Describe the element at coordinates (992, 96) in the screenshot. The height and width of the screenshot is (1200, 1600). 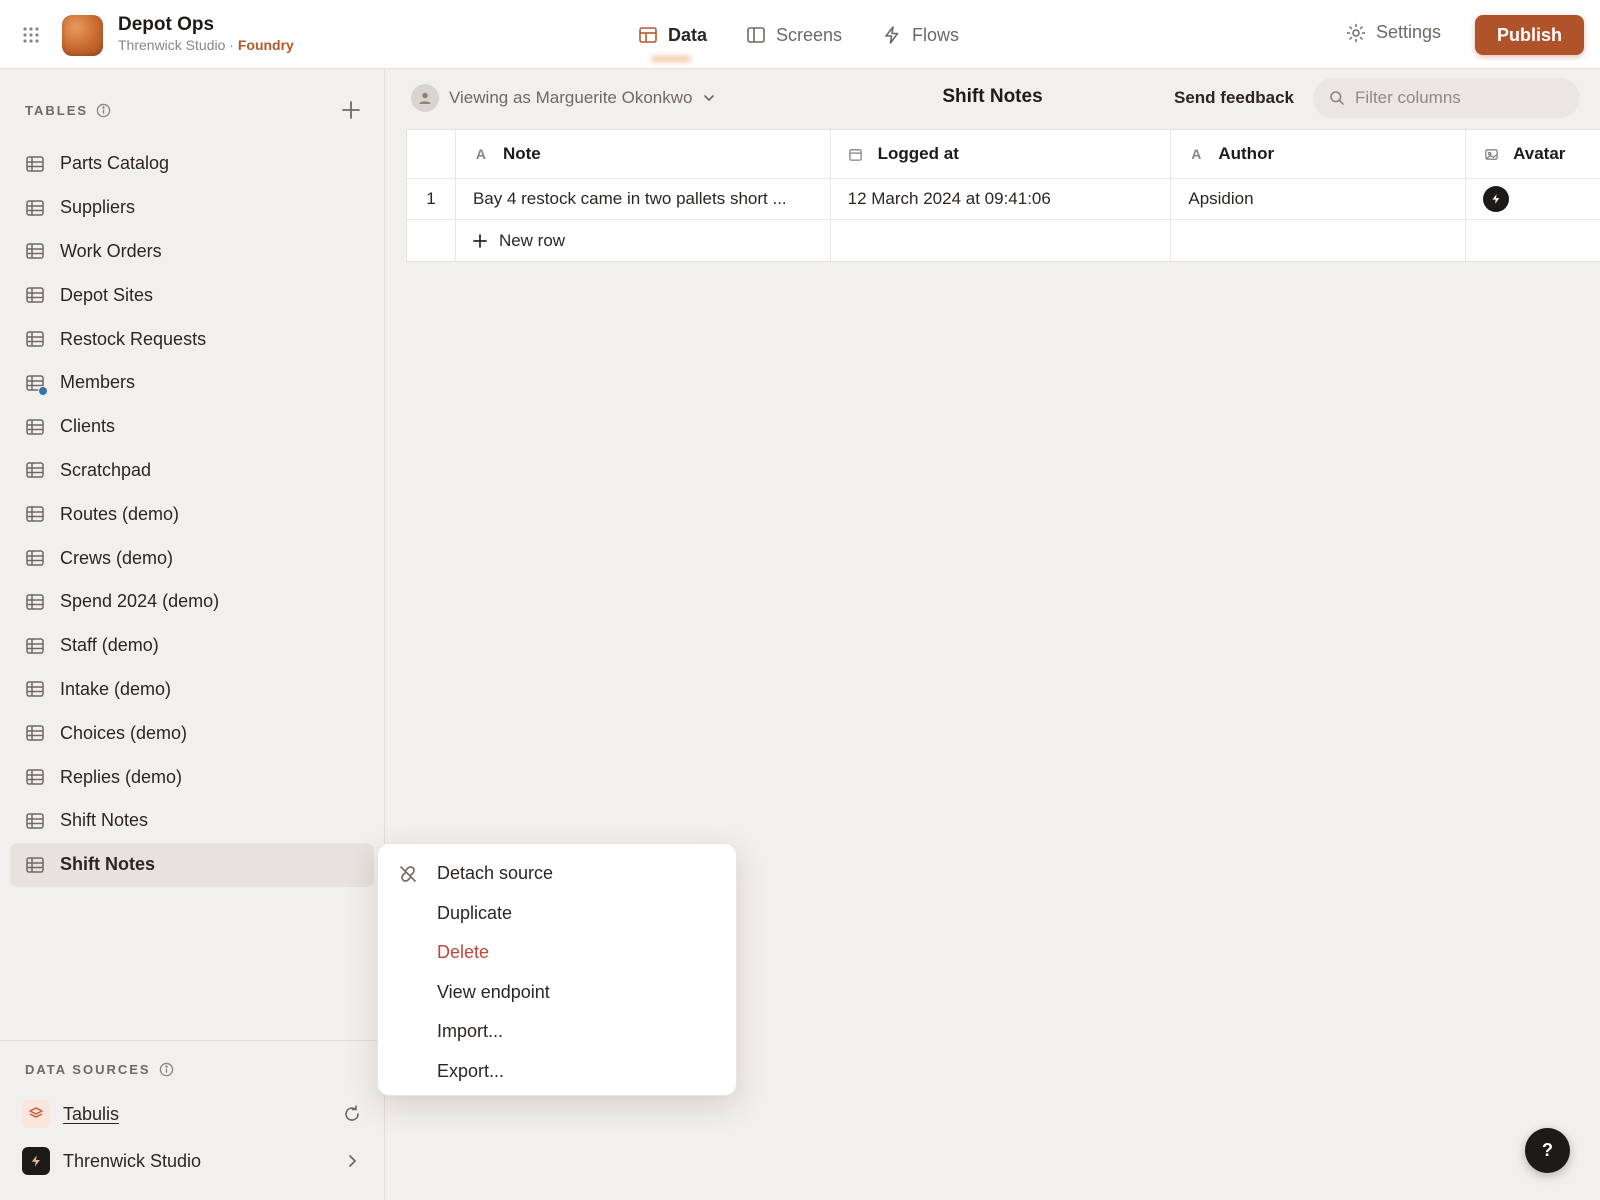
I see `page-title: Shift Notes` at that location.